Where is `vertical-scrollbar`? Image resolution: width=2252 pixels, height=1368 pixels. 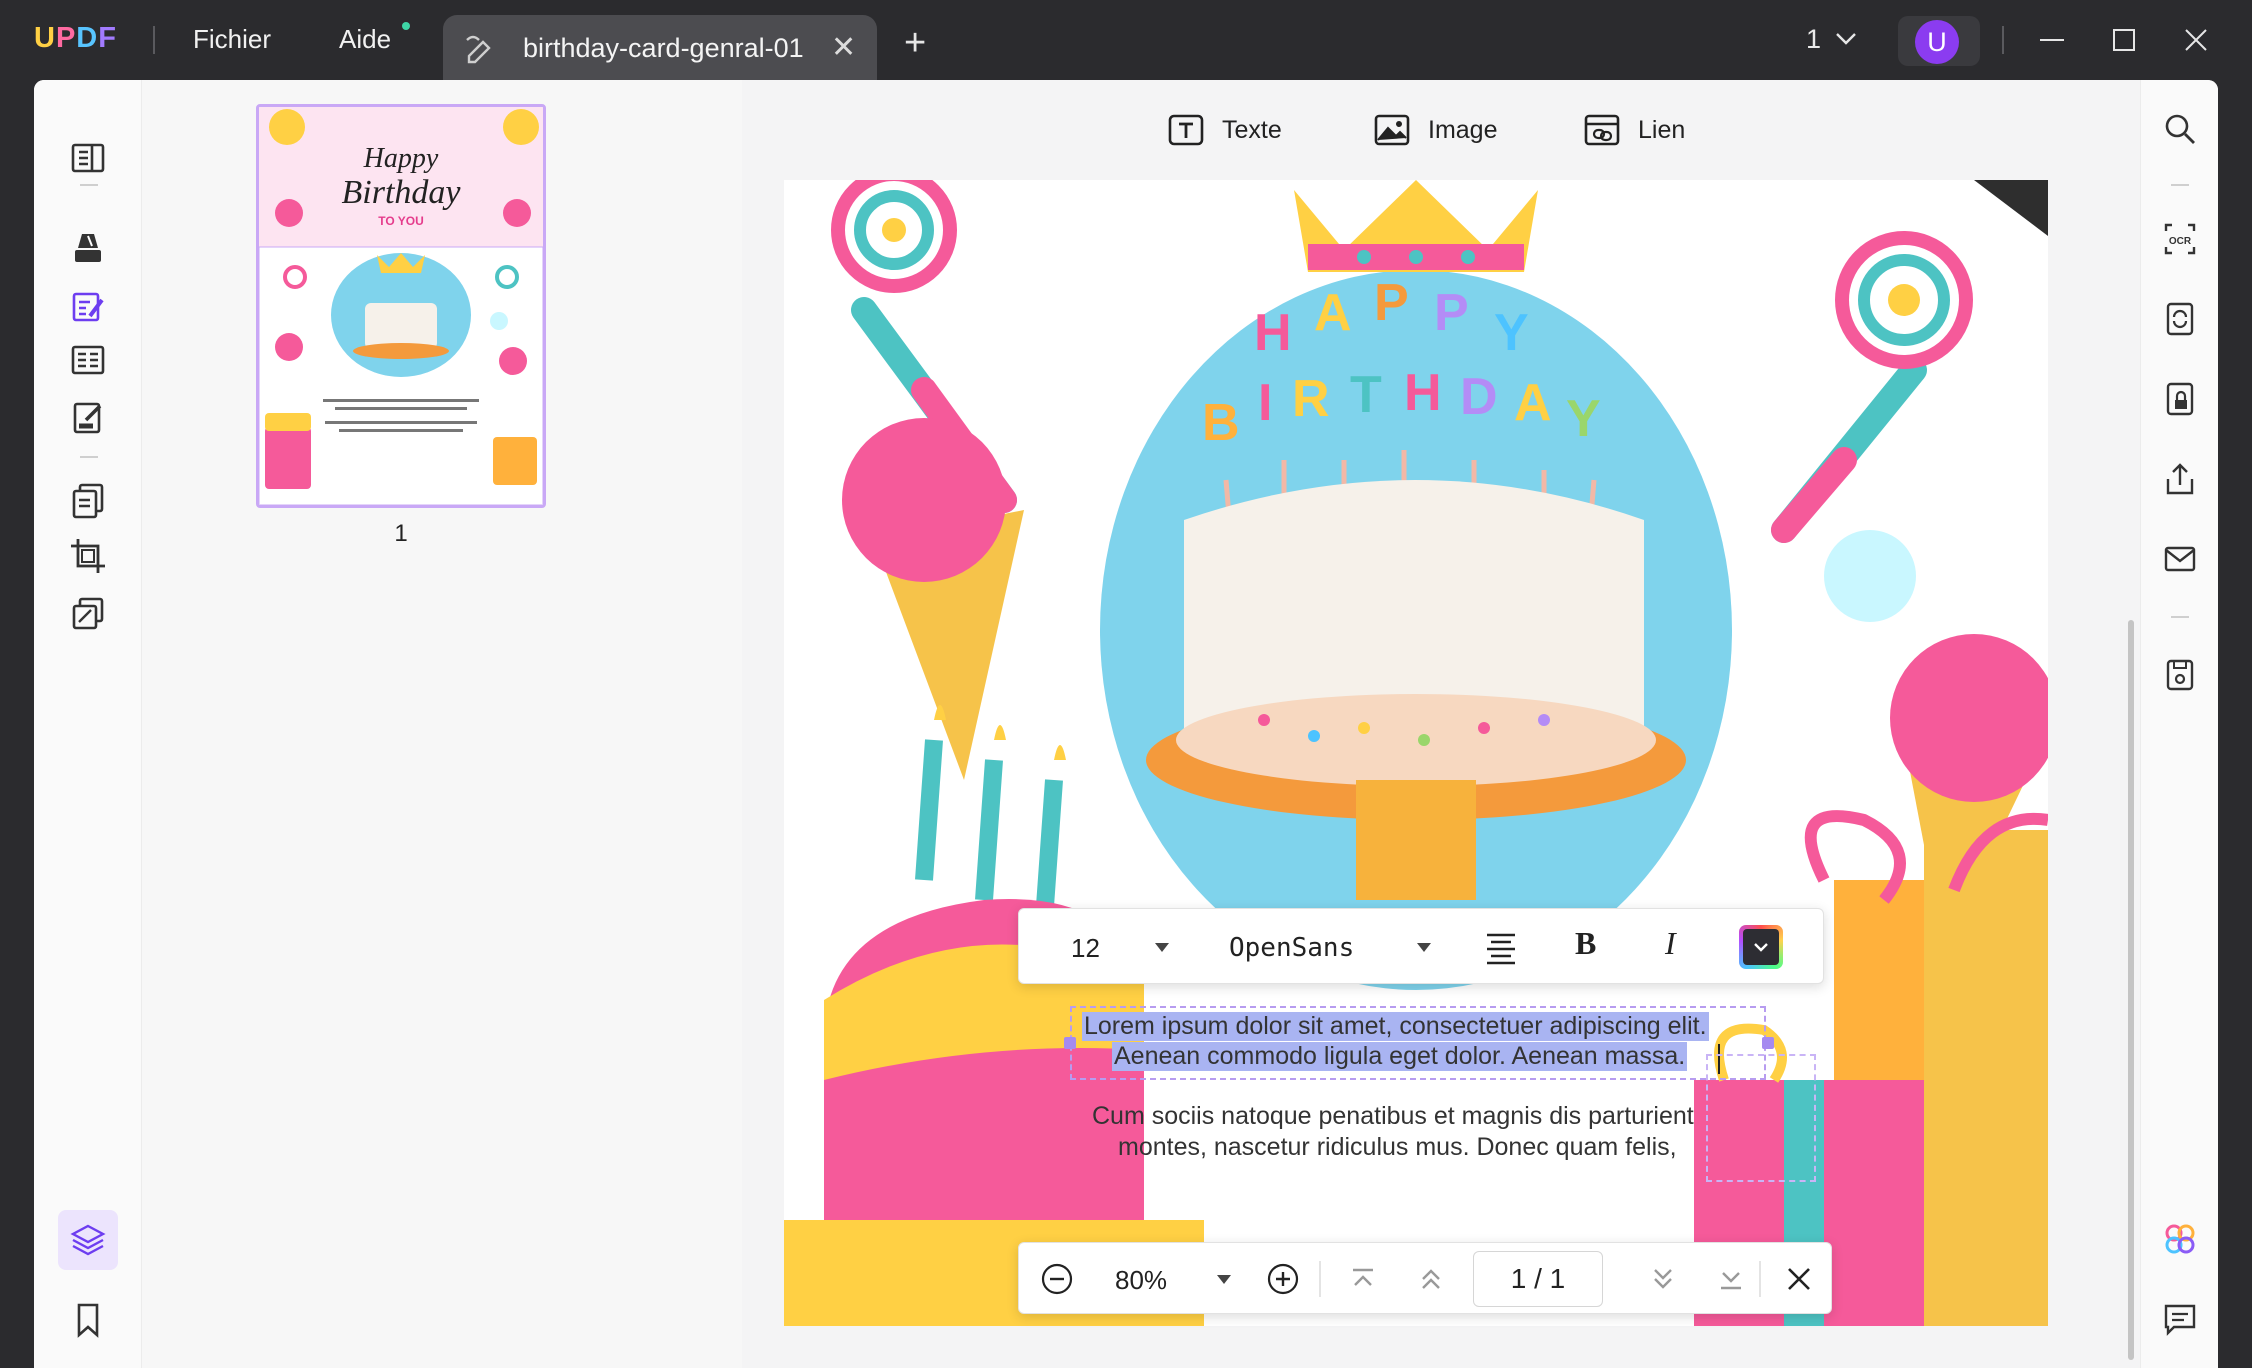 vertical-scrollbar is located at coordinates (2131, 990).